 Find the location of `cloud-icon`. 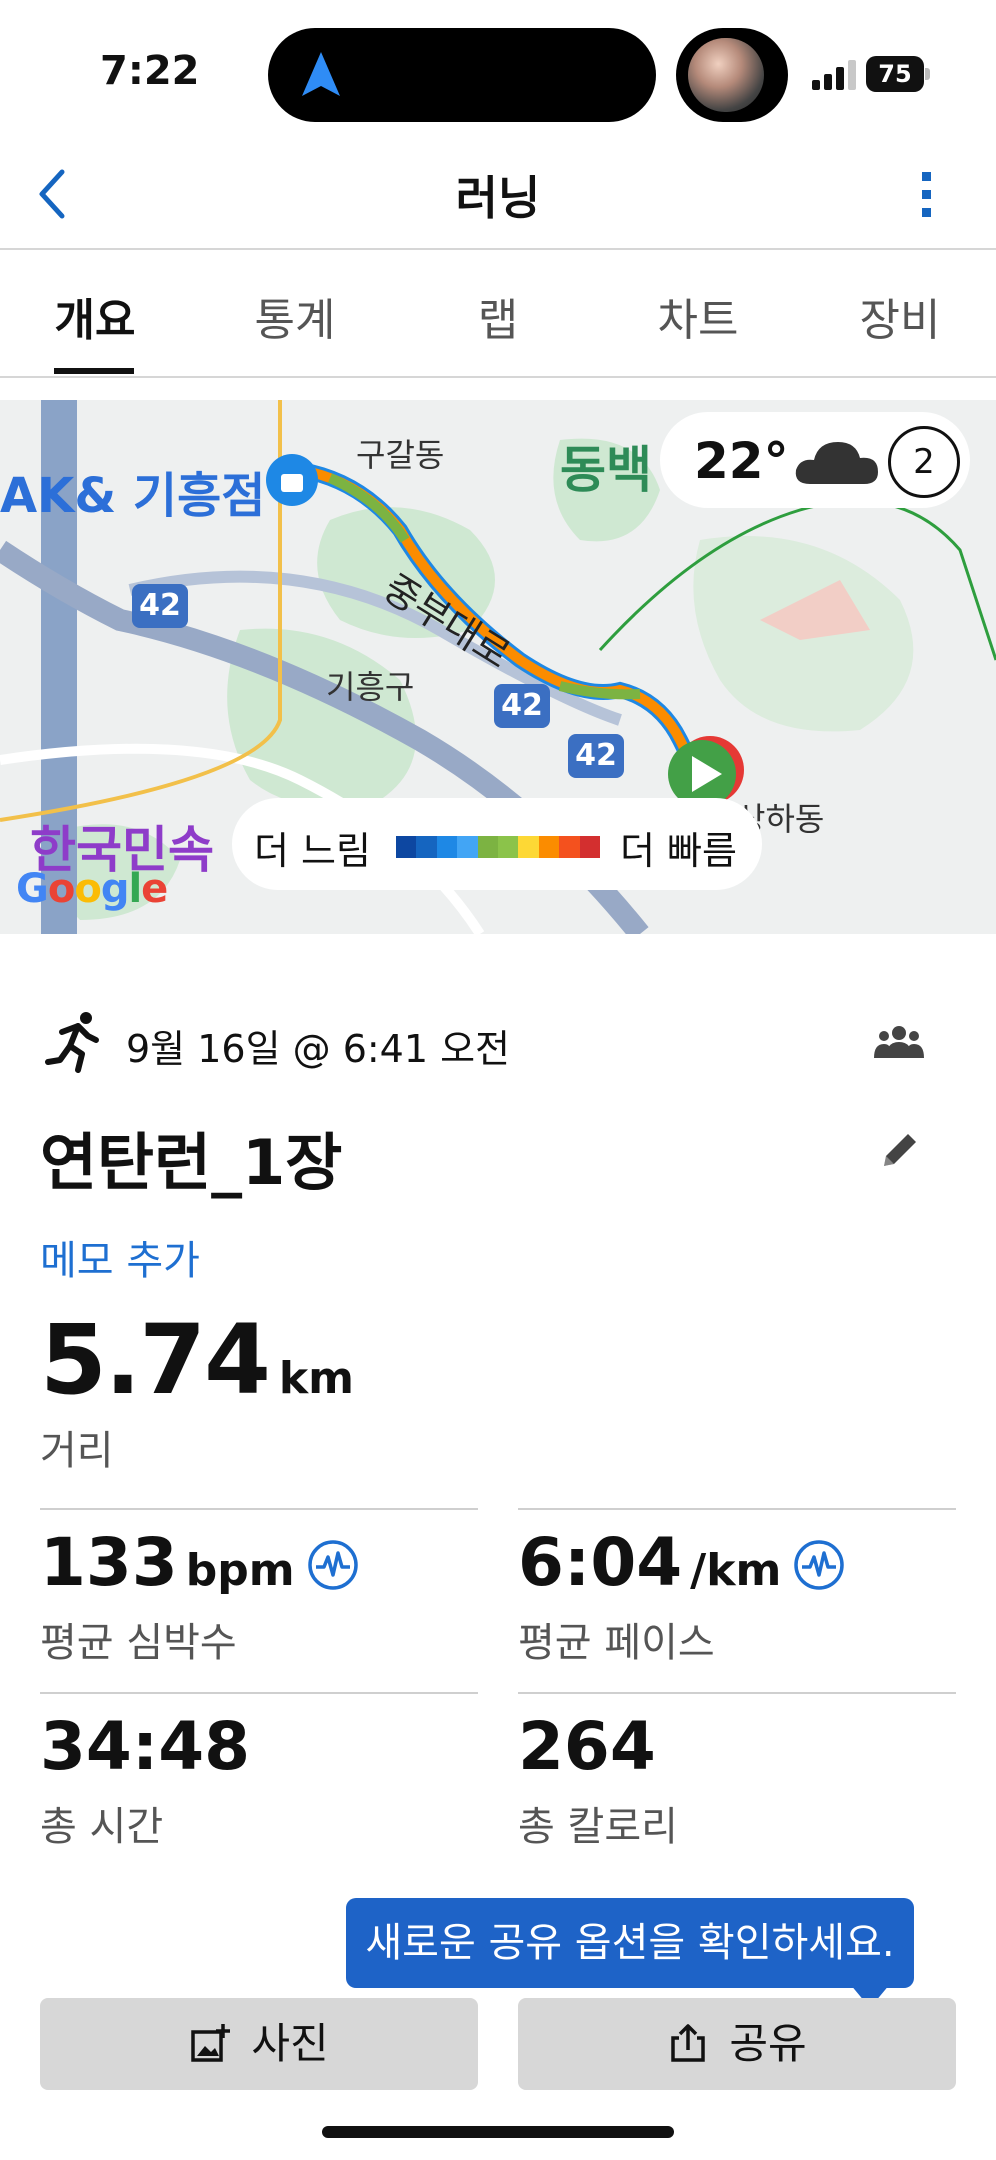

cloud-icon is located at coordinates (836, 463).